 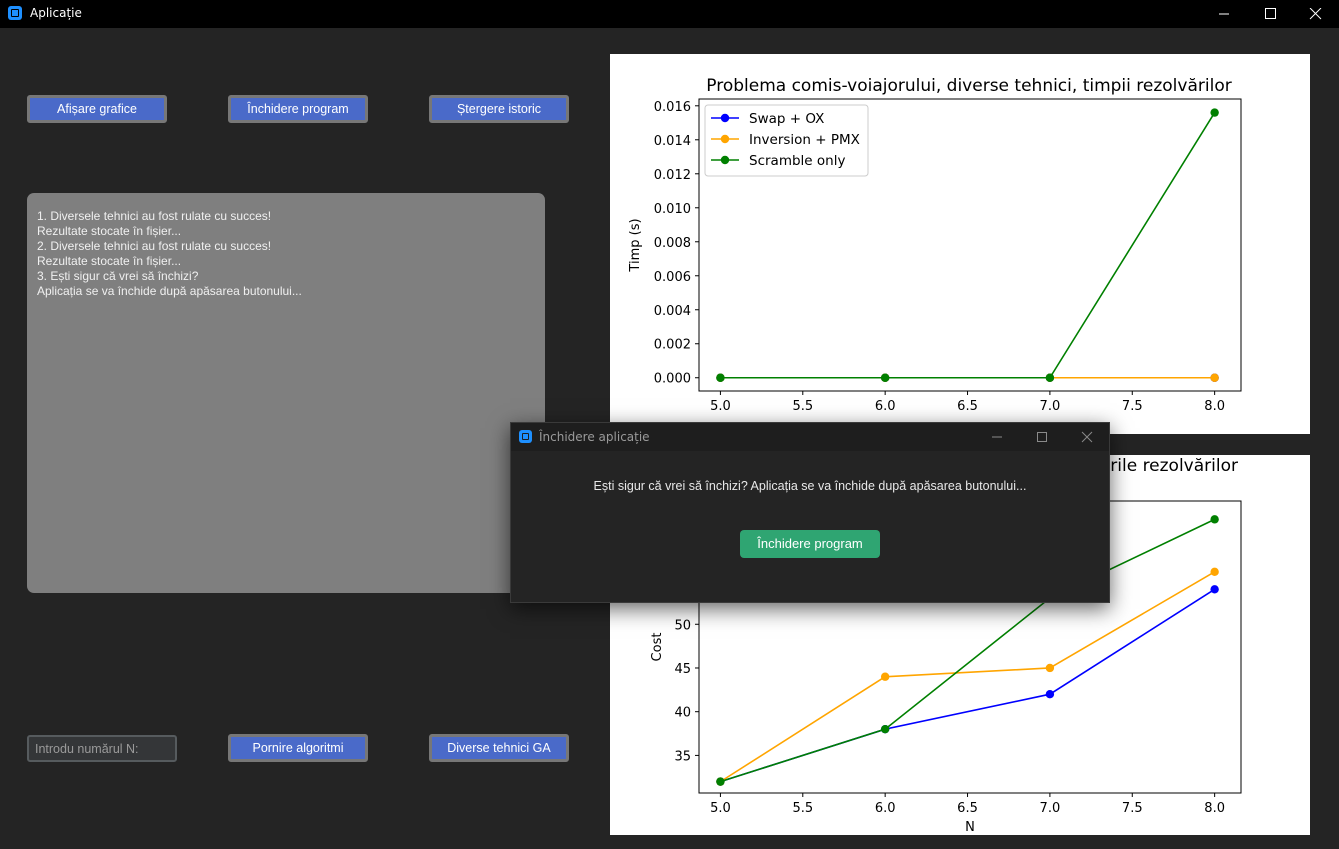 I want to click on dialog-title-bar: Închidere aplicație, so click(x=810, y=437).